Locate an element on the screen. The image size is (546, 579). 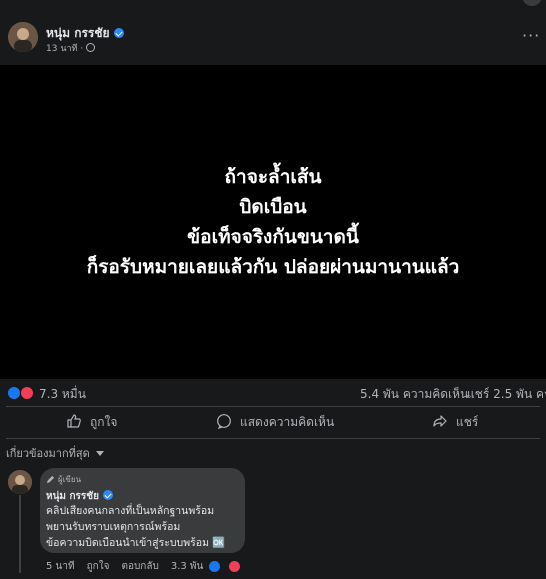
comment-author: หนุ่ม กรรชัย is located at coordinates (79, 496).